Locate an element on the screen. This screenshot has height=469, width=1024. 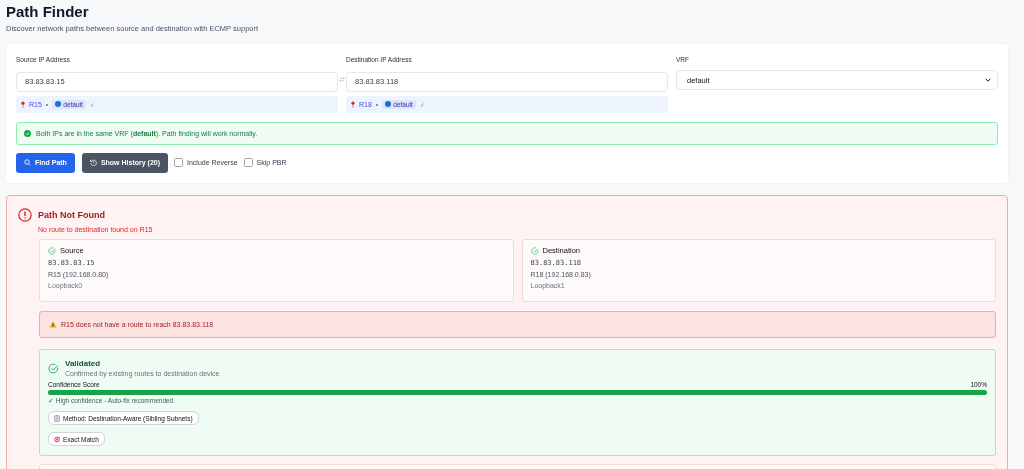
swap-icon is located at coordinates (342, 79).